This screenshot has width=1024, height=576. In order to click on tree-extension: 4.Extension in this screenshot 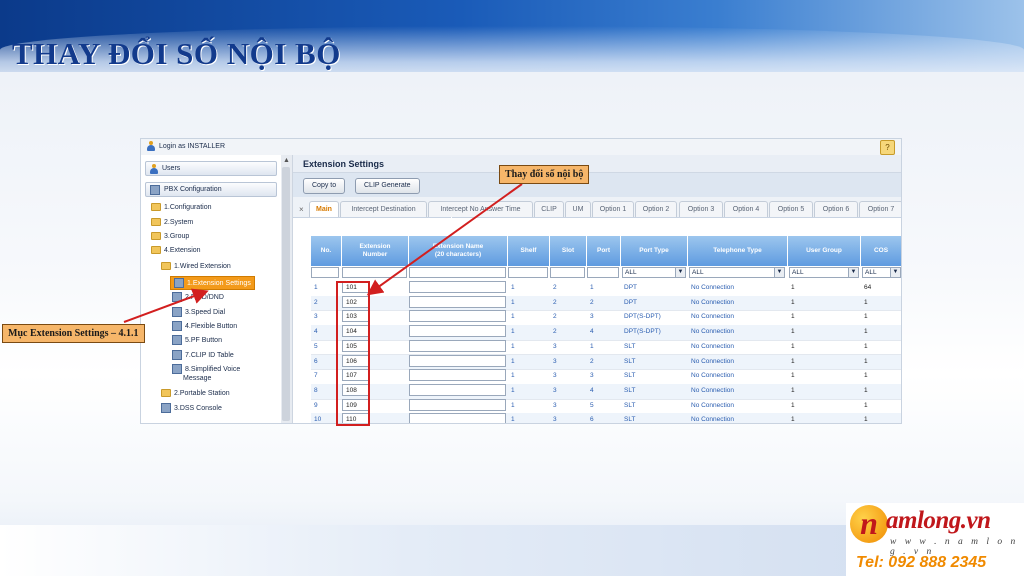, I will do `click(176, 250)`.